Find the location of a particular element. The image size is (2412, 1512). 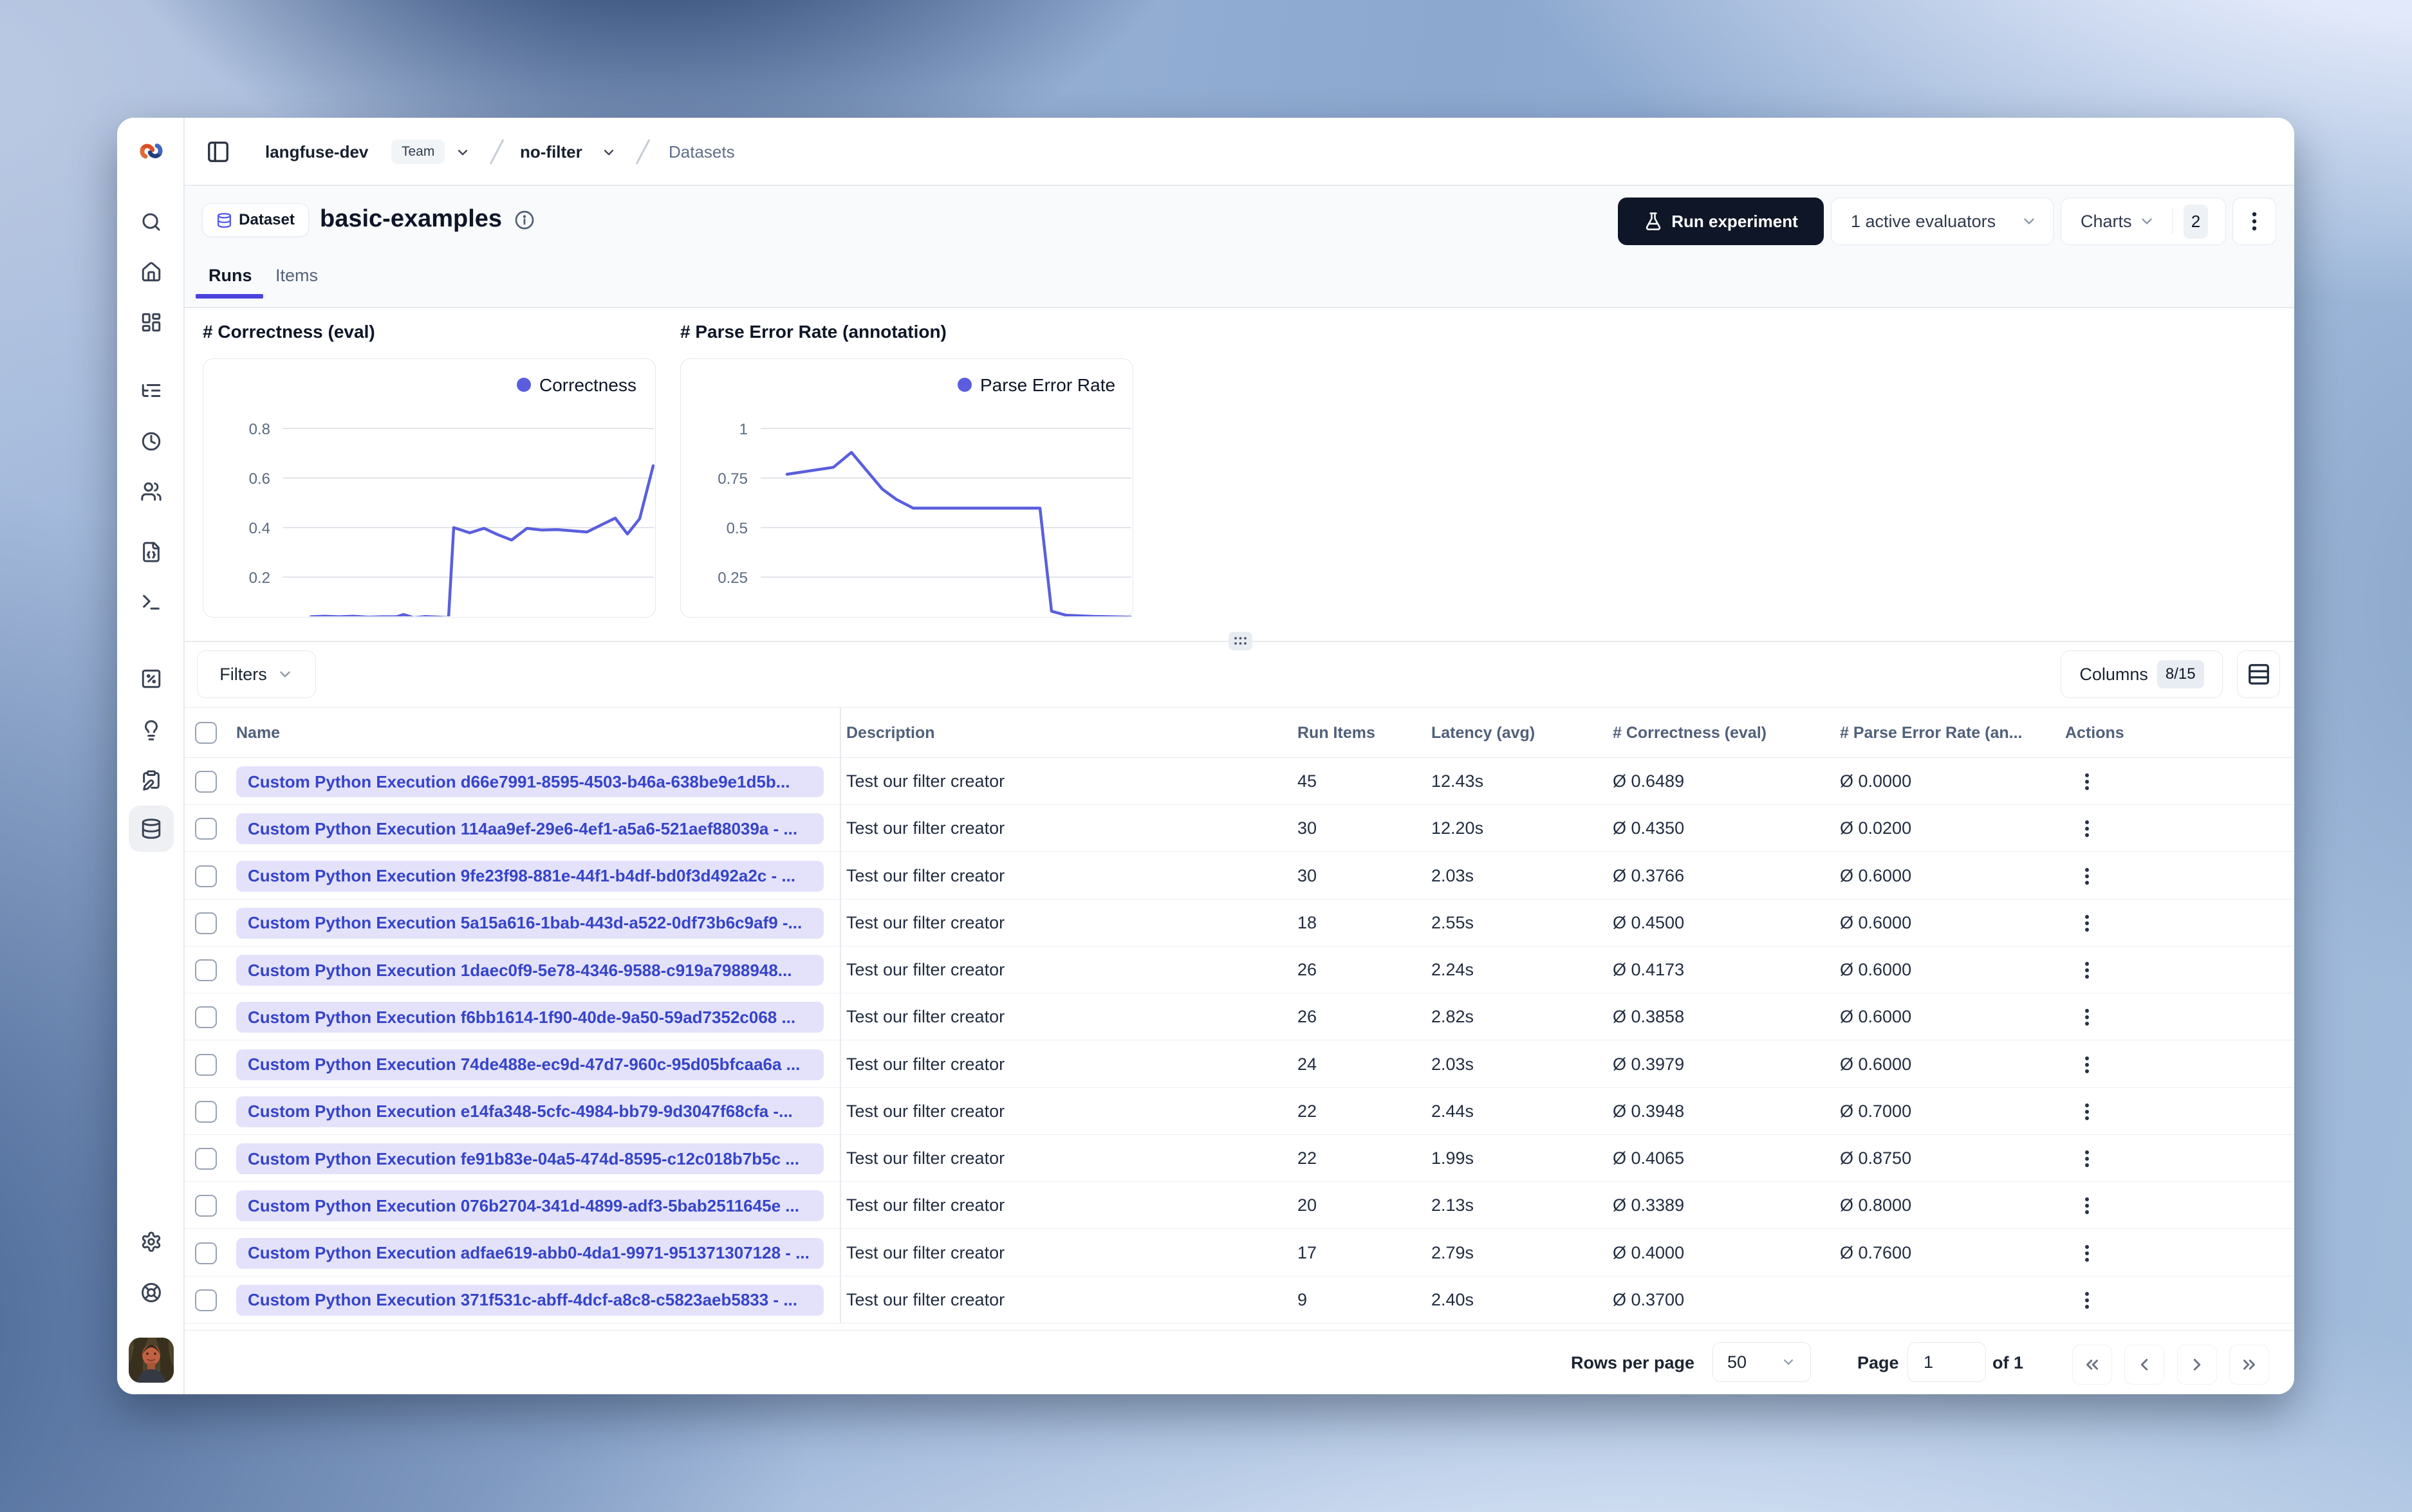

svg-text: 0.4 is located at coordinates (259, 528).